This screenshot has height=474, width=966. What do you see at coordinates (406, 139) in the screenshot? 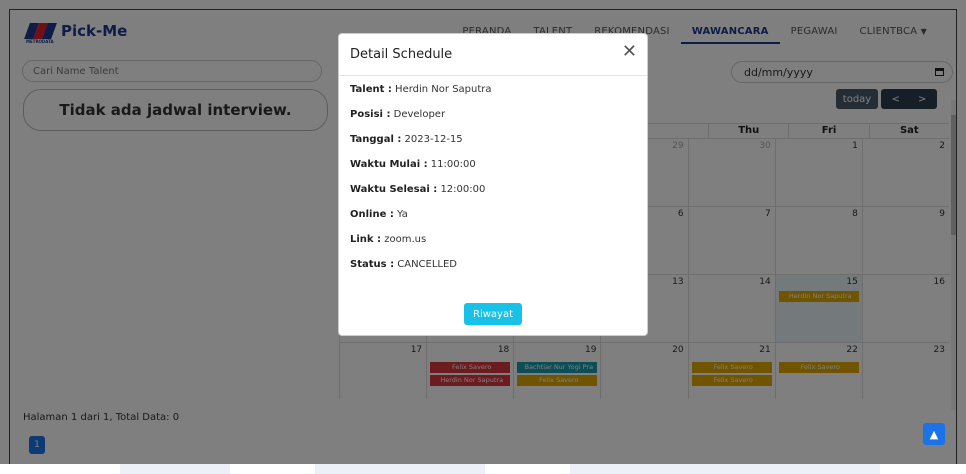
I see `detail-row-tanggal: Tanggal : 2023-12-15` at bounding box center [406, 139].